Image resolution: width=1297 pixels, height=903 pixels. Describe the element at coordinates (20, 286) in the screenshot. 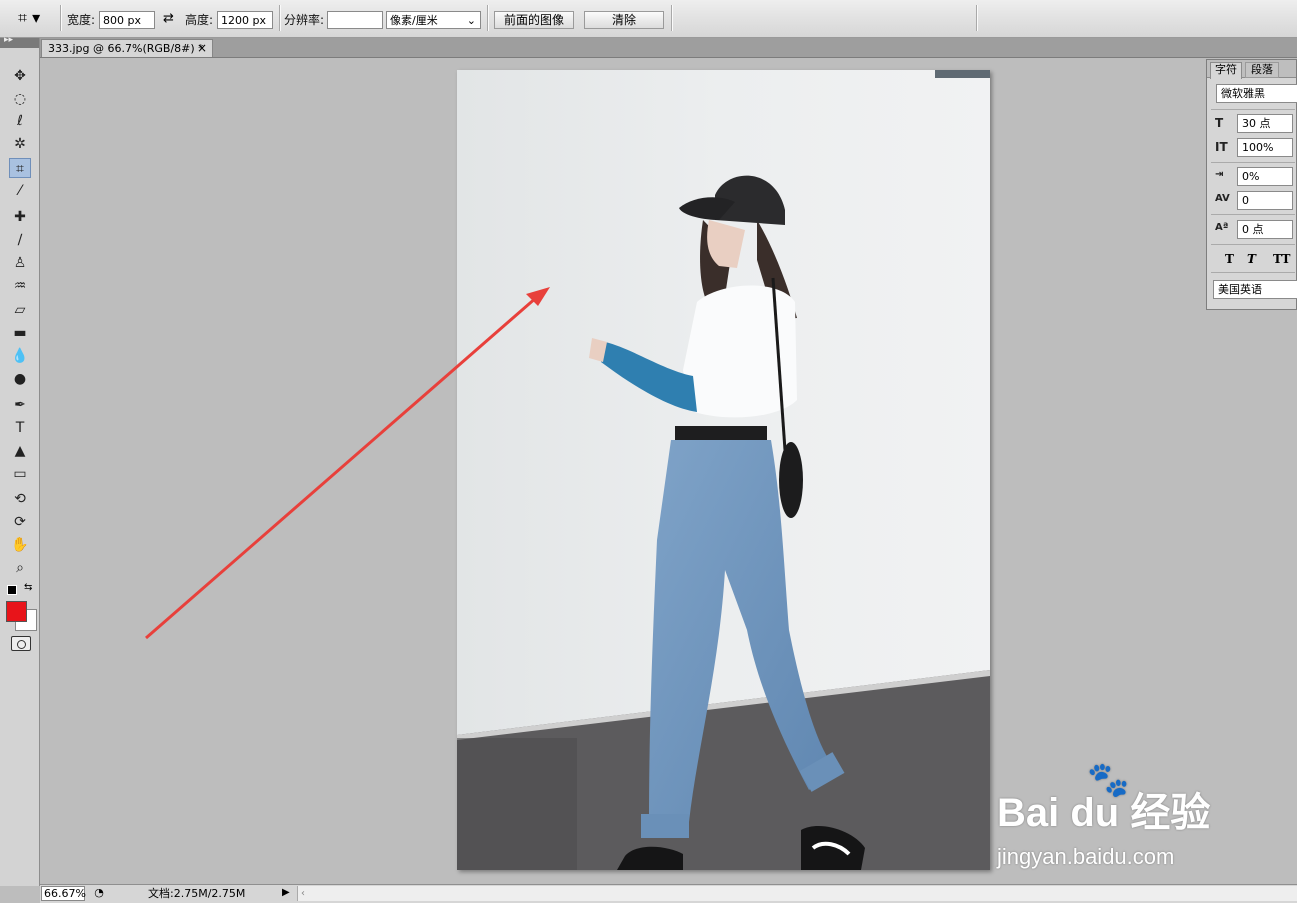

I see `history-brush-icon: ♒` at that location.